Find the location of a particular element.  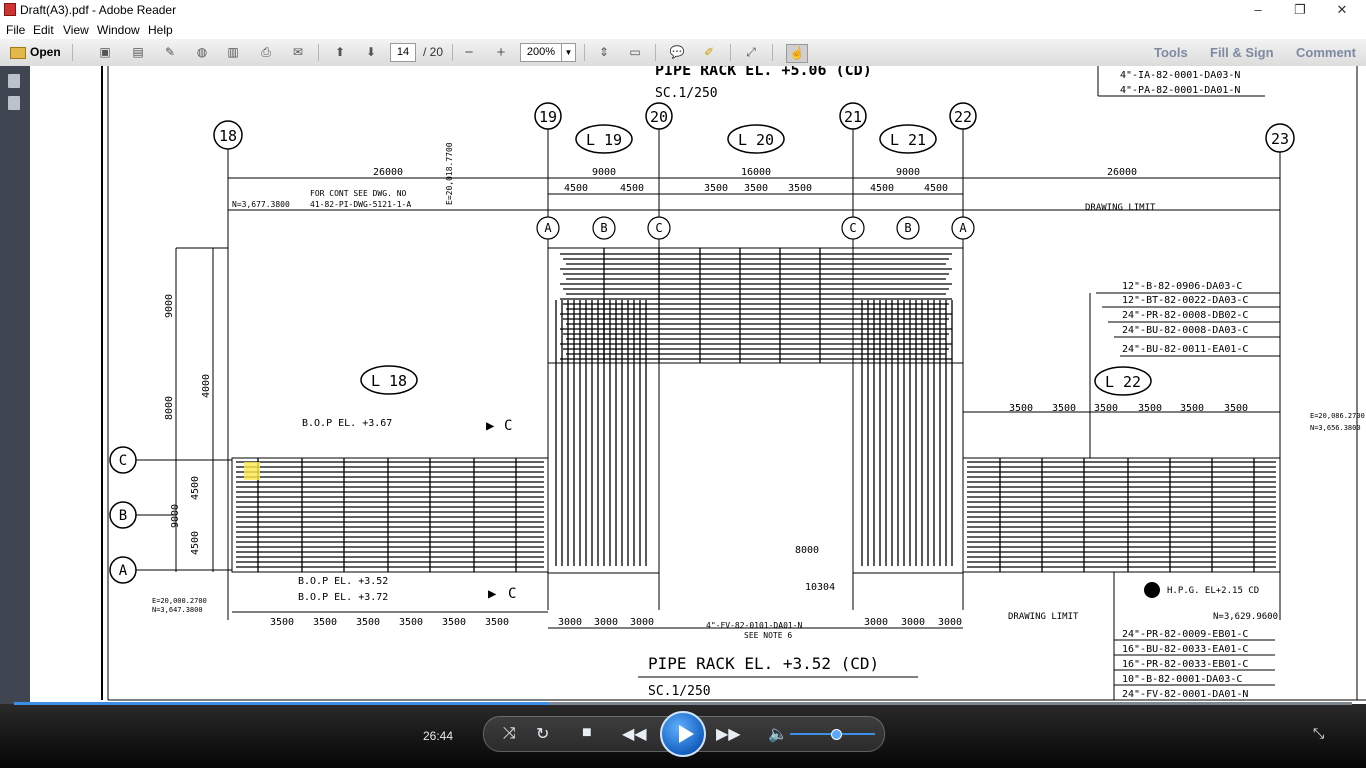

switch-to-library-icon: ⤡ is located at coordinates (1318, 733).